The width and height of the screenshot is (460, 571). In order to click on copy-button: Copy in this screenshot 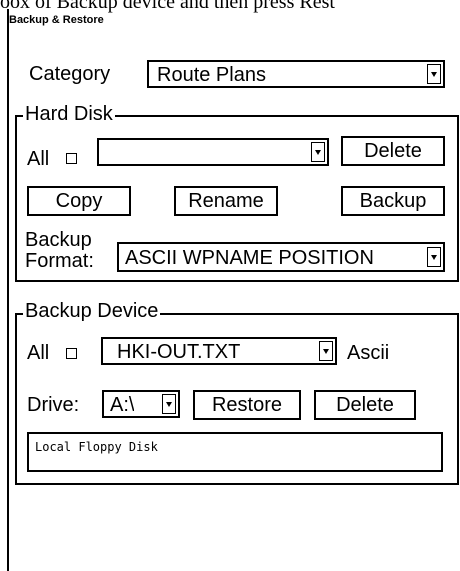, I will do `click(79, 201)`.